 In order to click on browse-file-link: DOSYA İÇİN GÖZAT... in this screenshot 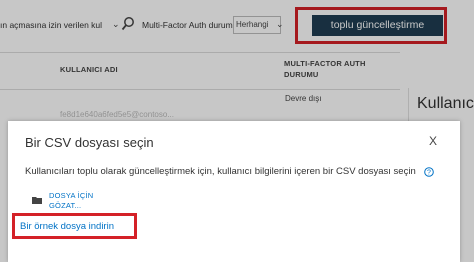, I will do `click(79, 201)`.